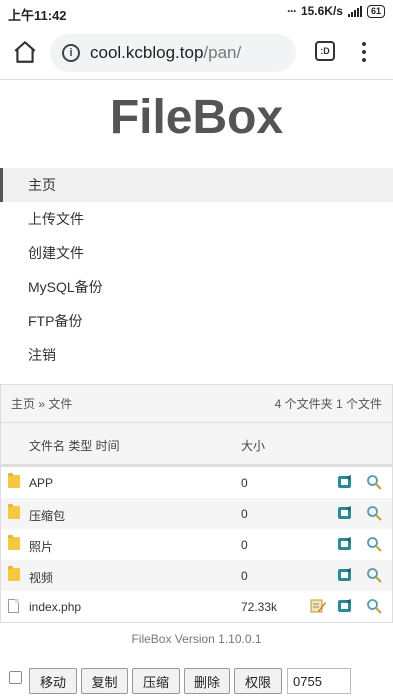  I want to click on nav-item-upload: 上传文件, so click(196, 219).